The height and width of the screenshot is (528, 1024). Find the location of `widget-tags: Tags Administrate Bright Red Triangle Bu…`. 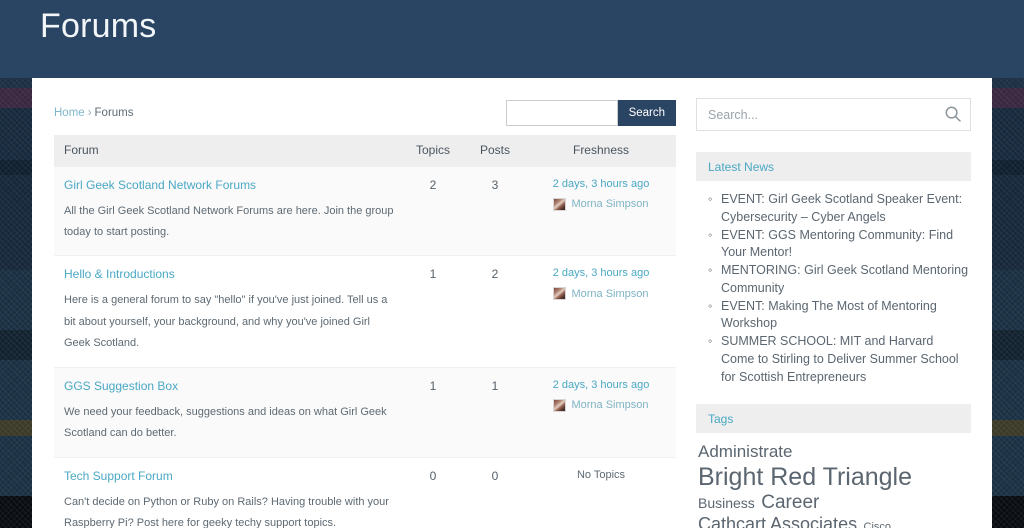

widget-tags: Tags Administrate Bright Red Triangle Bu… is located at coordinates (833, 466).